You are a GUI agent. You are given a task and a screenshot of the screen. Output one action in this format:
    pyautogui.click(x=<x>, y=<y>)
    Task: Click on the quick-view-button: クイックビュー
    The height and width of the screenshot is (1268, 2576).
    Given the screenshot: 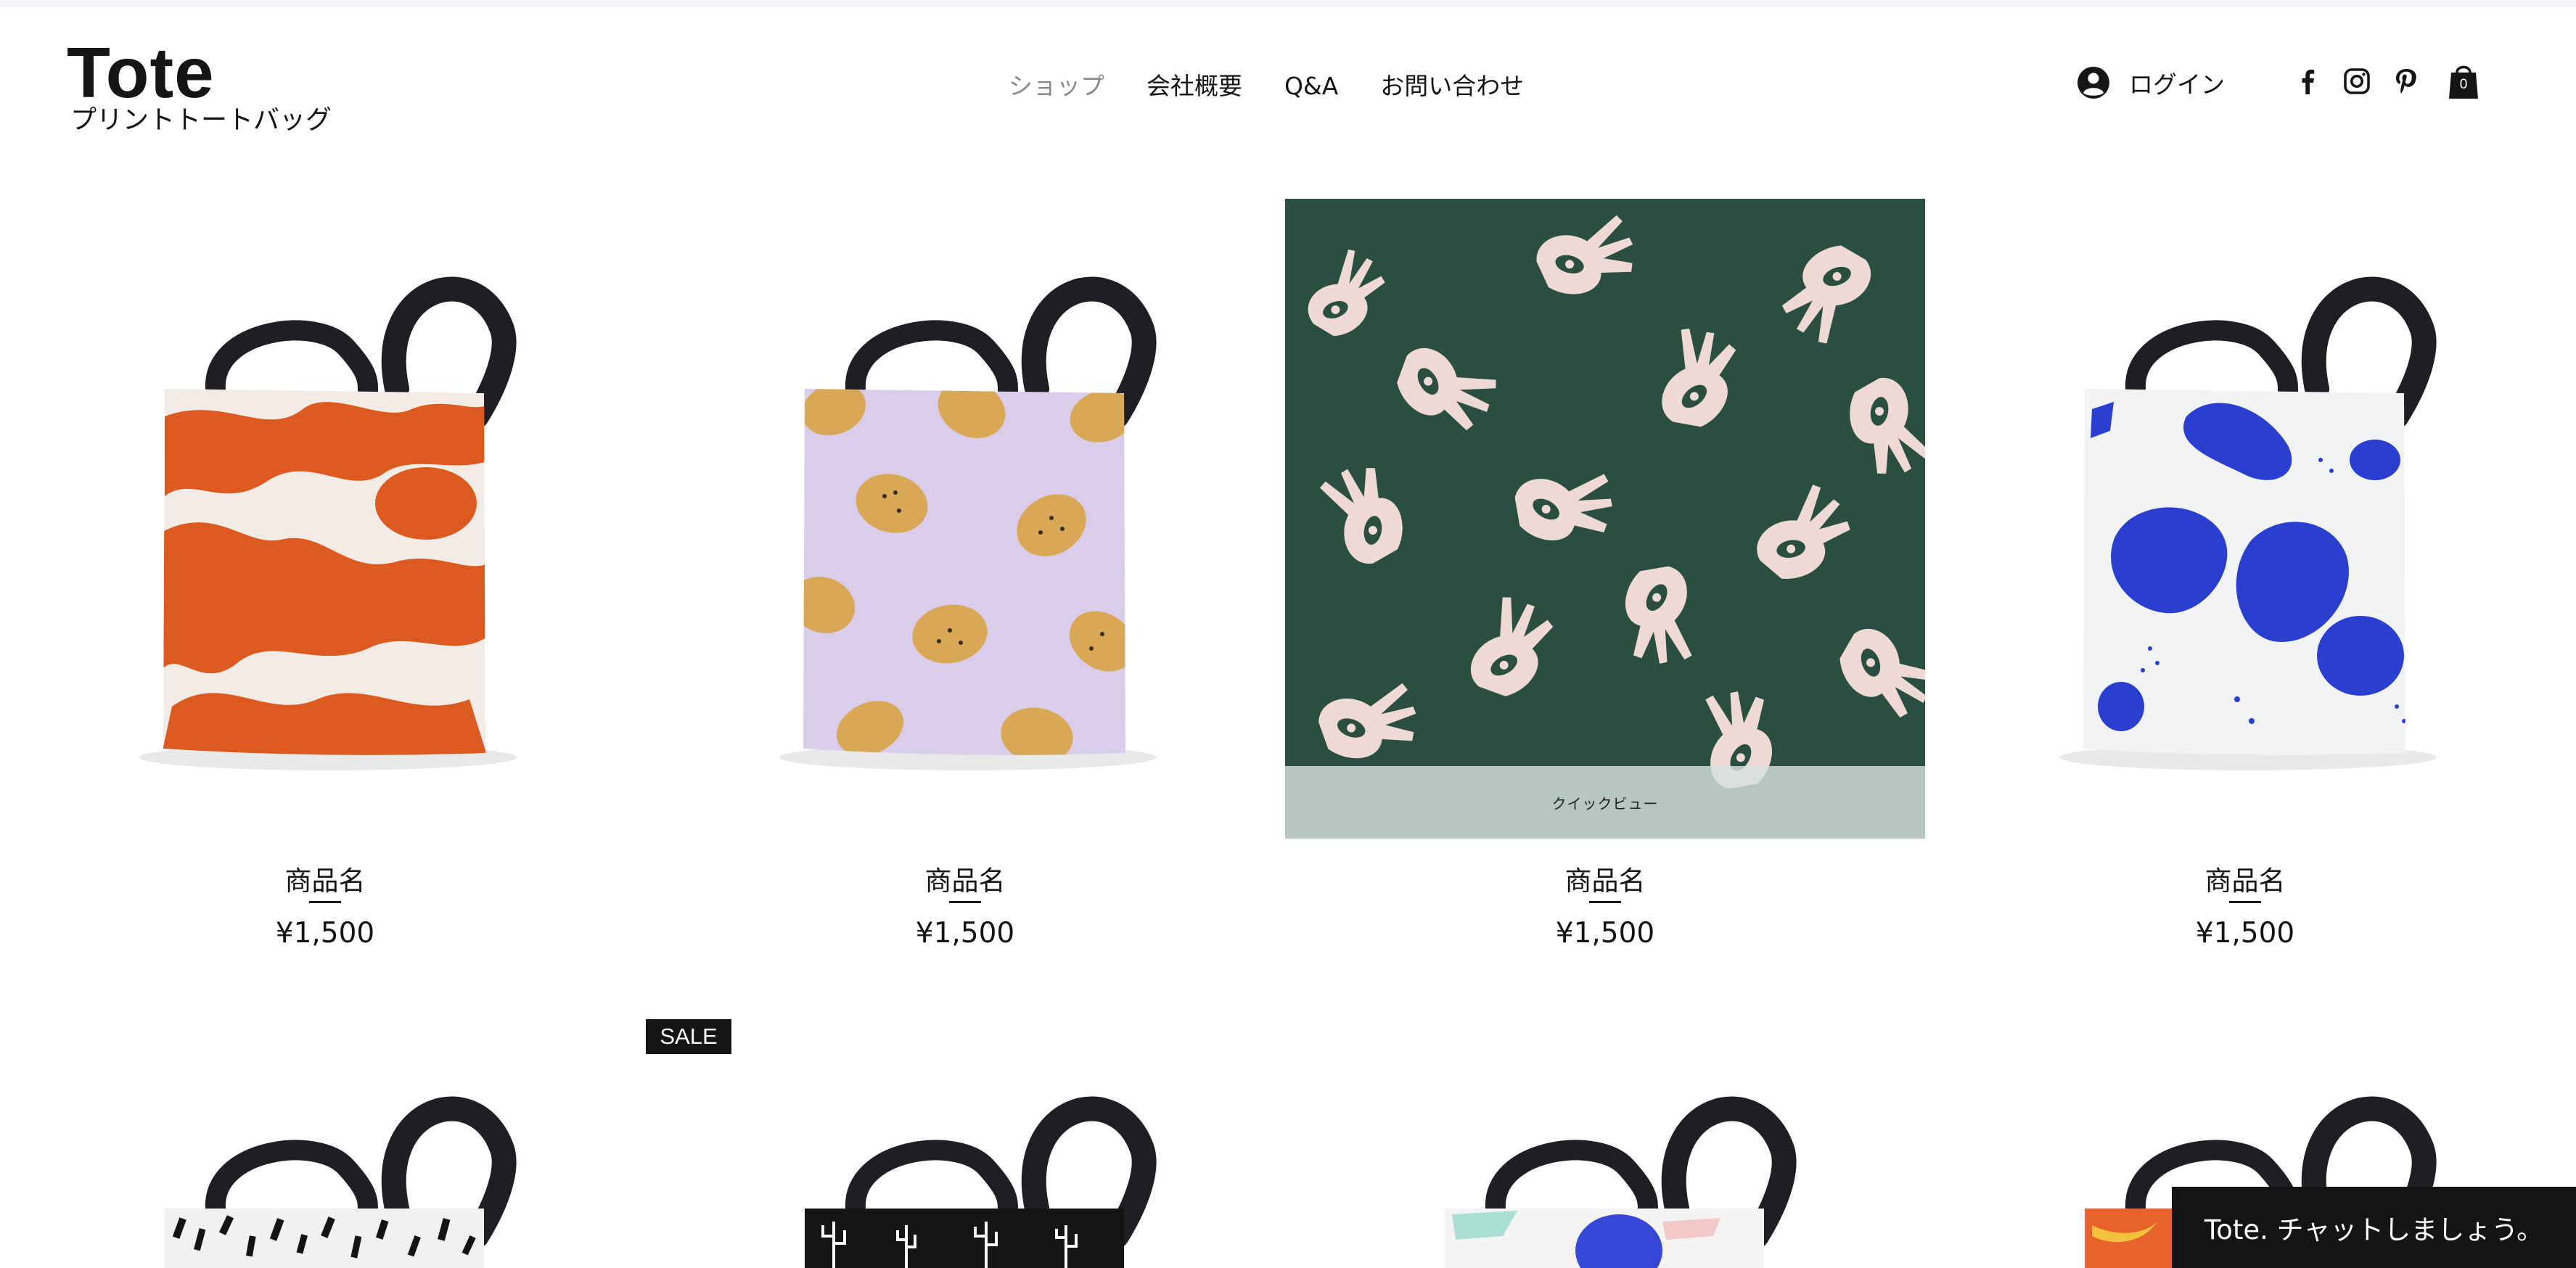 What is the action you would take?
    pyautogui.click(x=1605, y=802)
    